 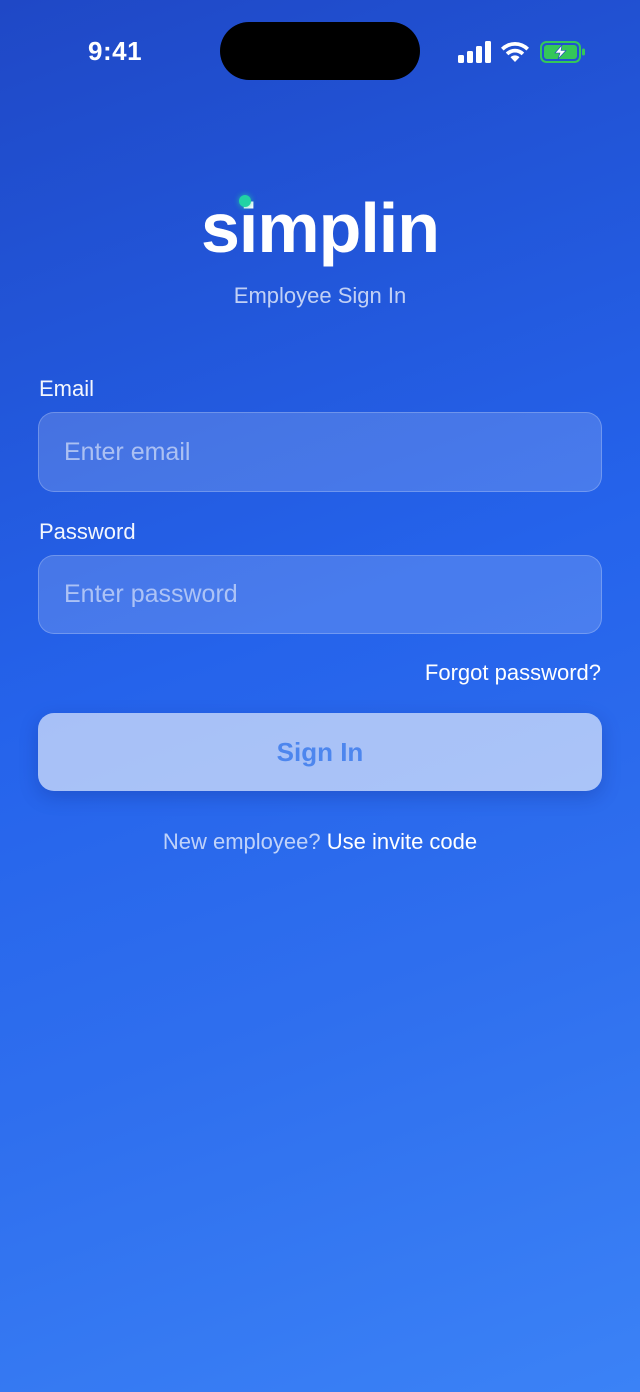 What do you see at coordinates (115, 51) in the screenshot?
I see `status-time: 9:41` at bounding box center [115, 51].